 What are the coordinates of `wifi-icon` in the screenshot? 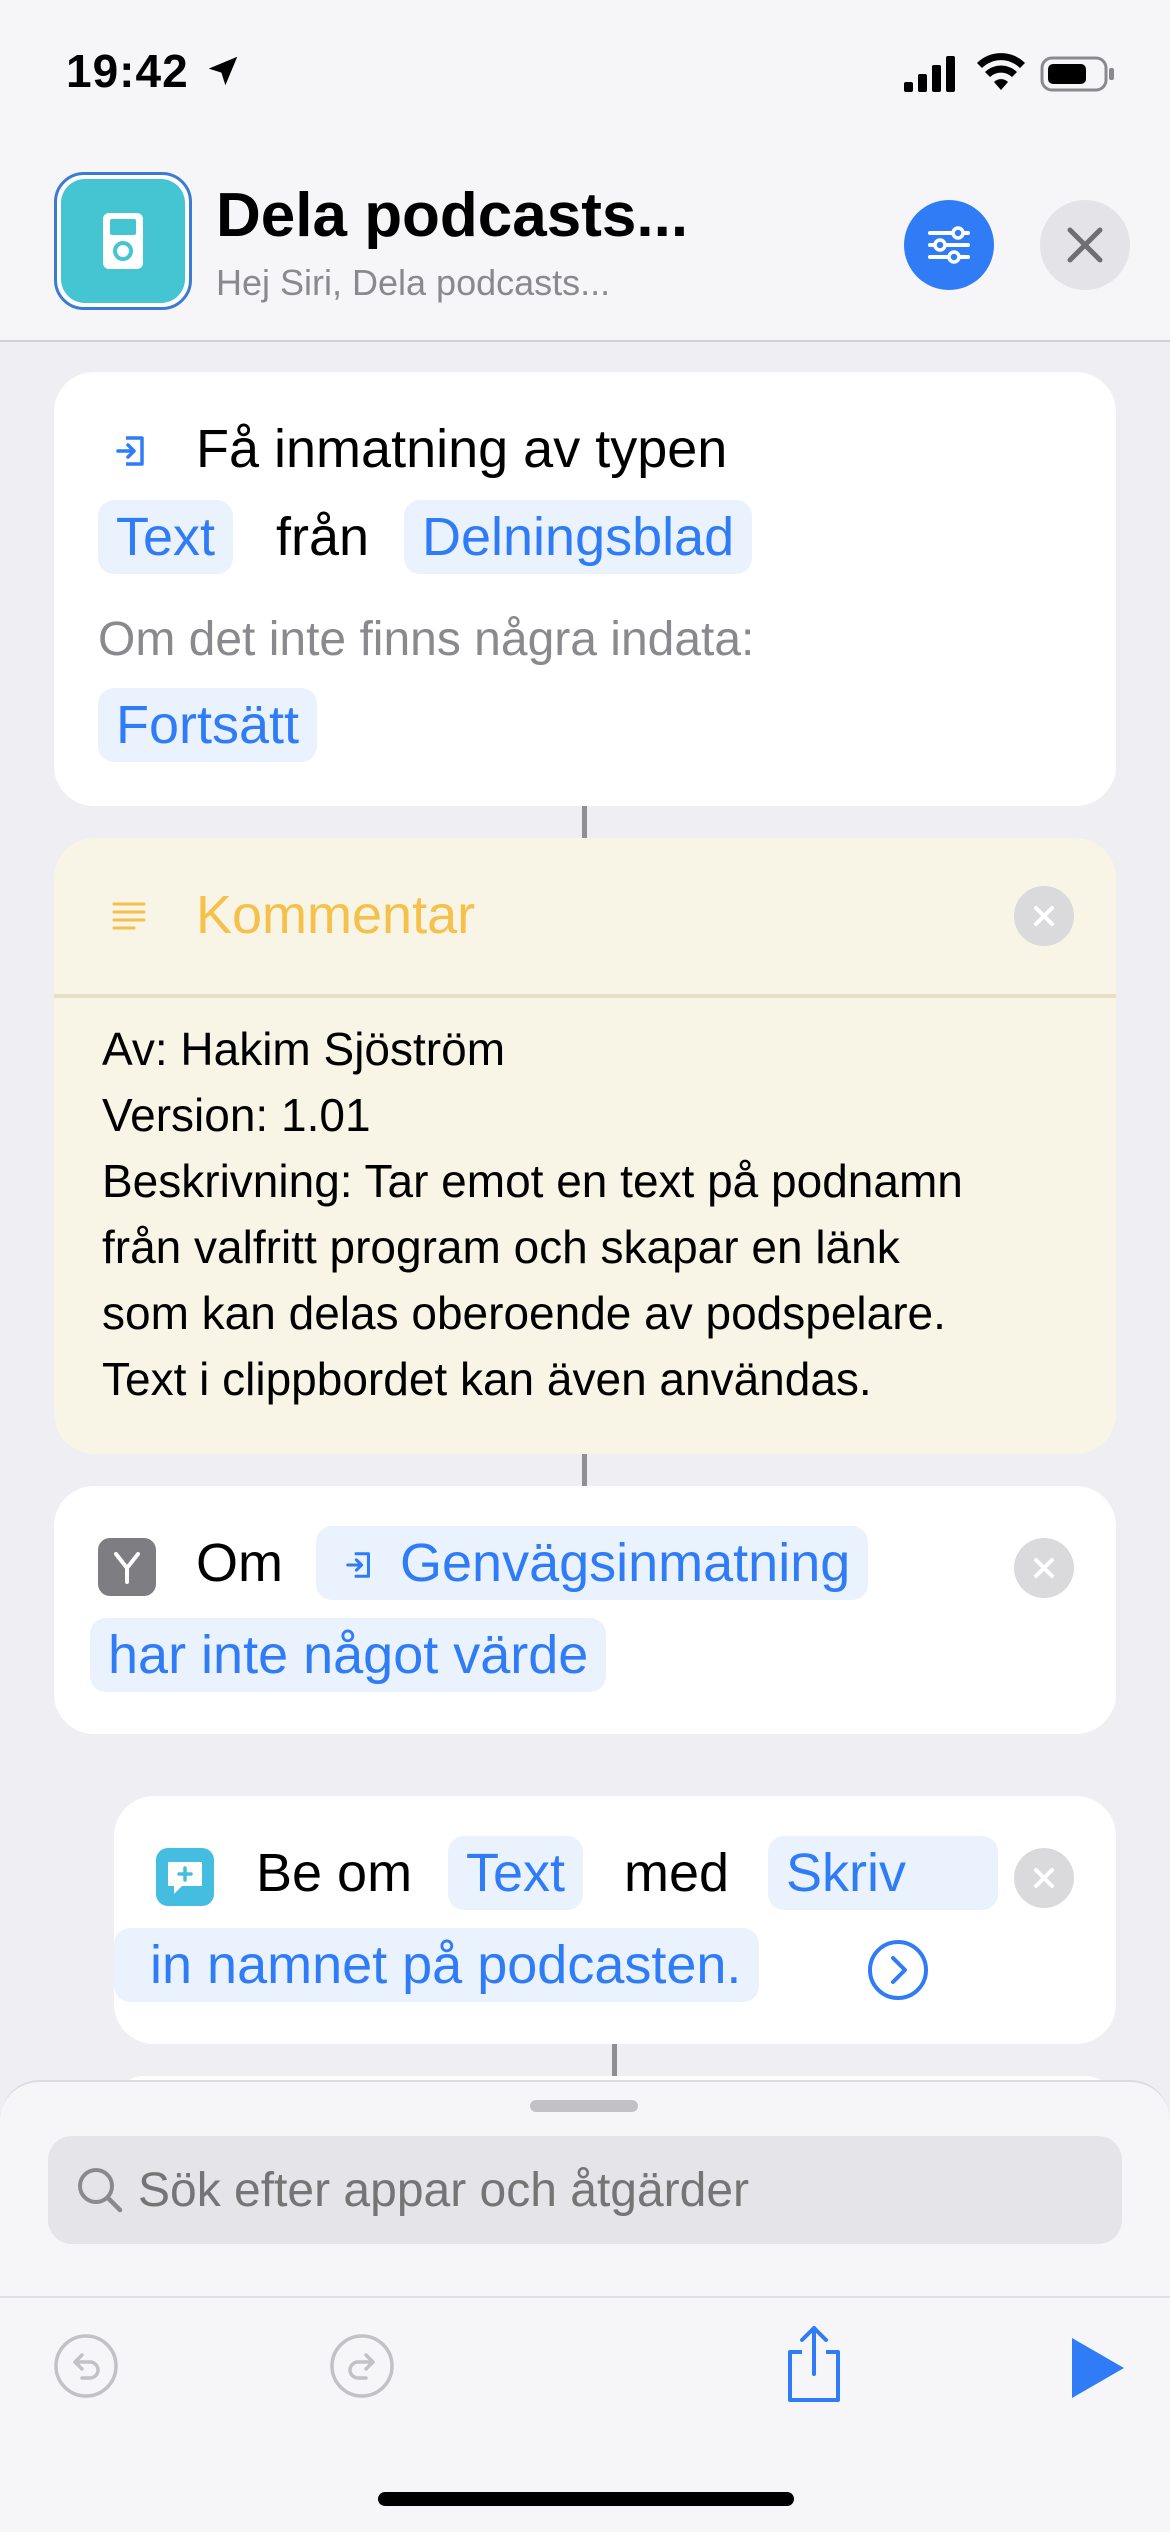 It's located at (1001, 71).